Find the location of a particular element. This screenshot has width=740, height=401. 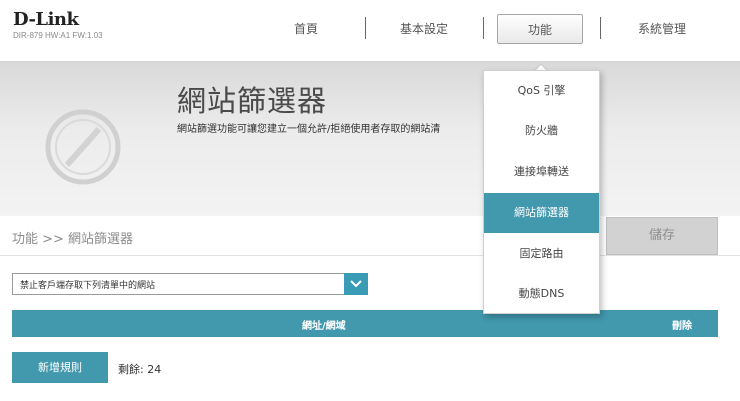

page-title: 網站篩選器 is located at coordinates (252, 101).